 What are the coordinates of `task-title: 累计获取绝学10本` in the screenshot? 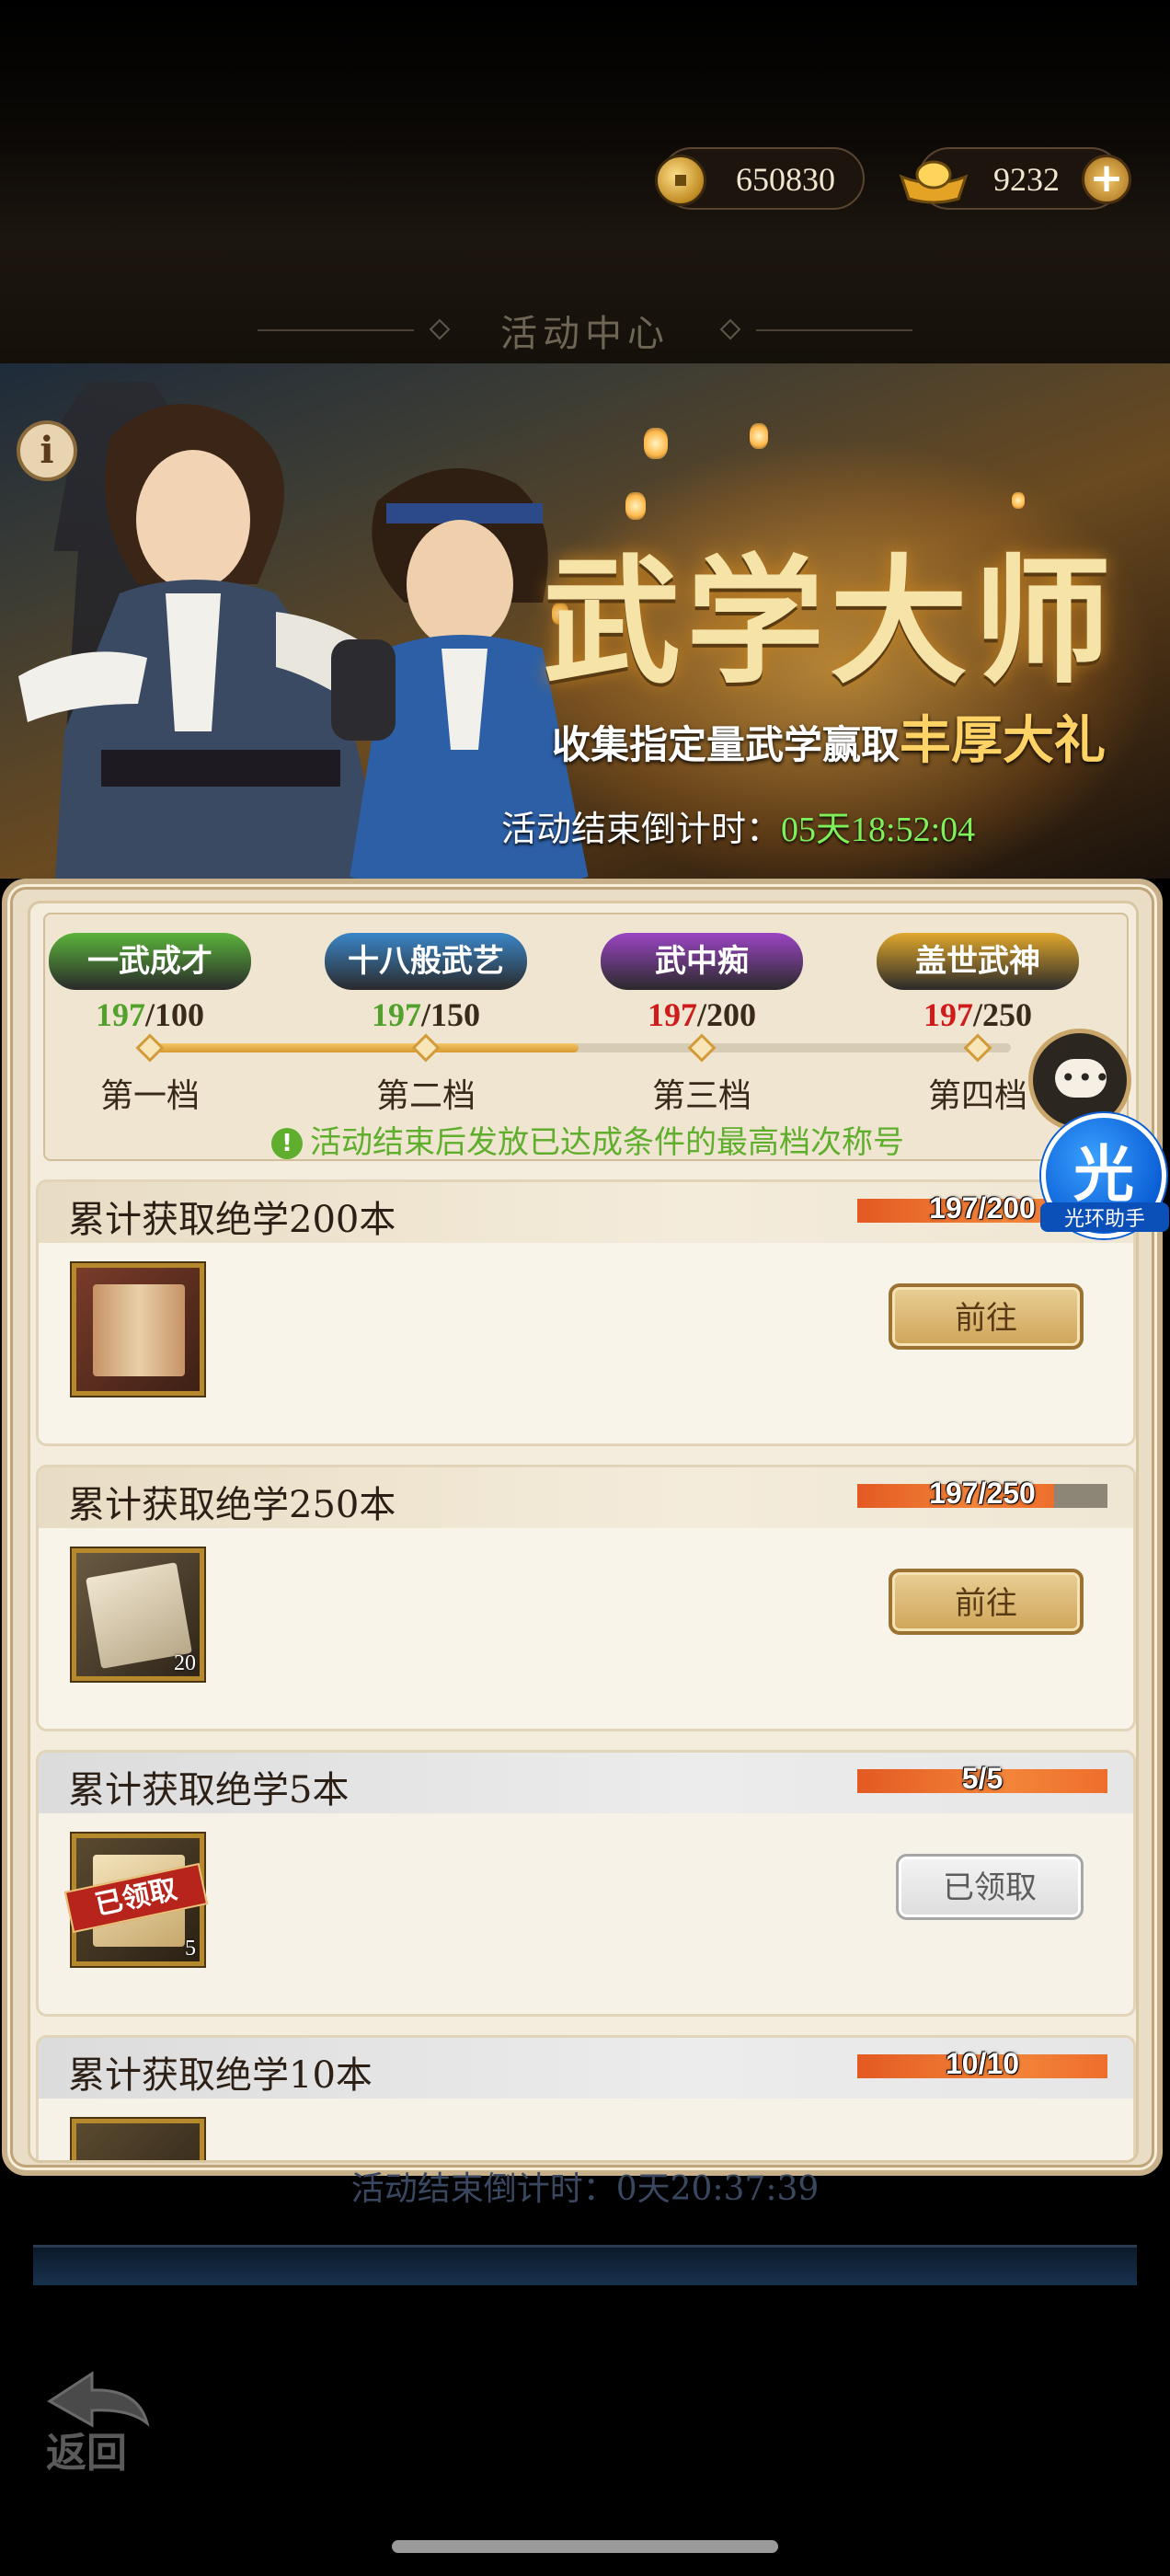 It's located at (220, 2075).